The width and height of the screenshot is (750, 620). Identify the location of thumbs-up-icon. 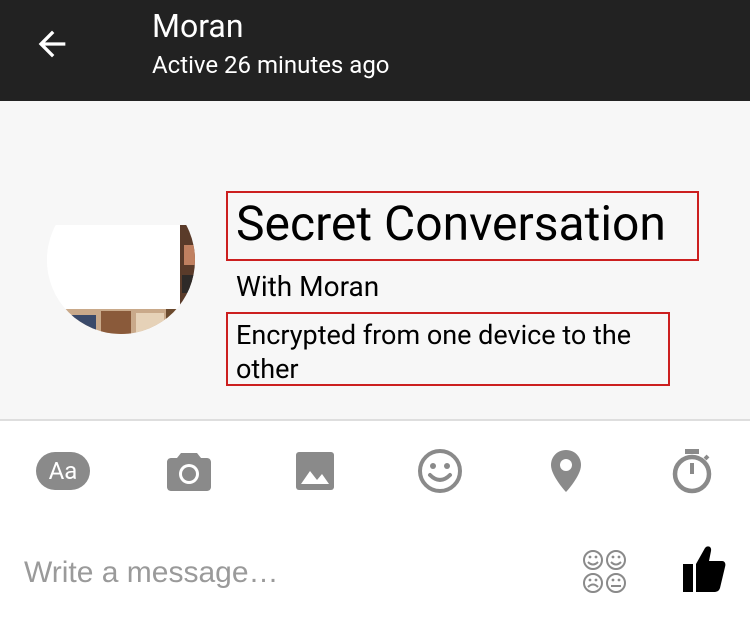
(704, 569).